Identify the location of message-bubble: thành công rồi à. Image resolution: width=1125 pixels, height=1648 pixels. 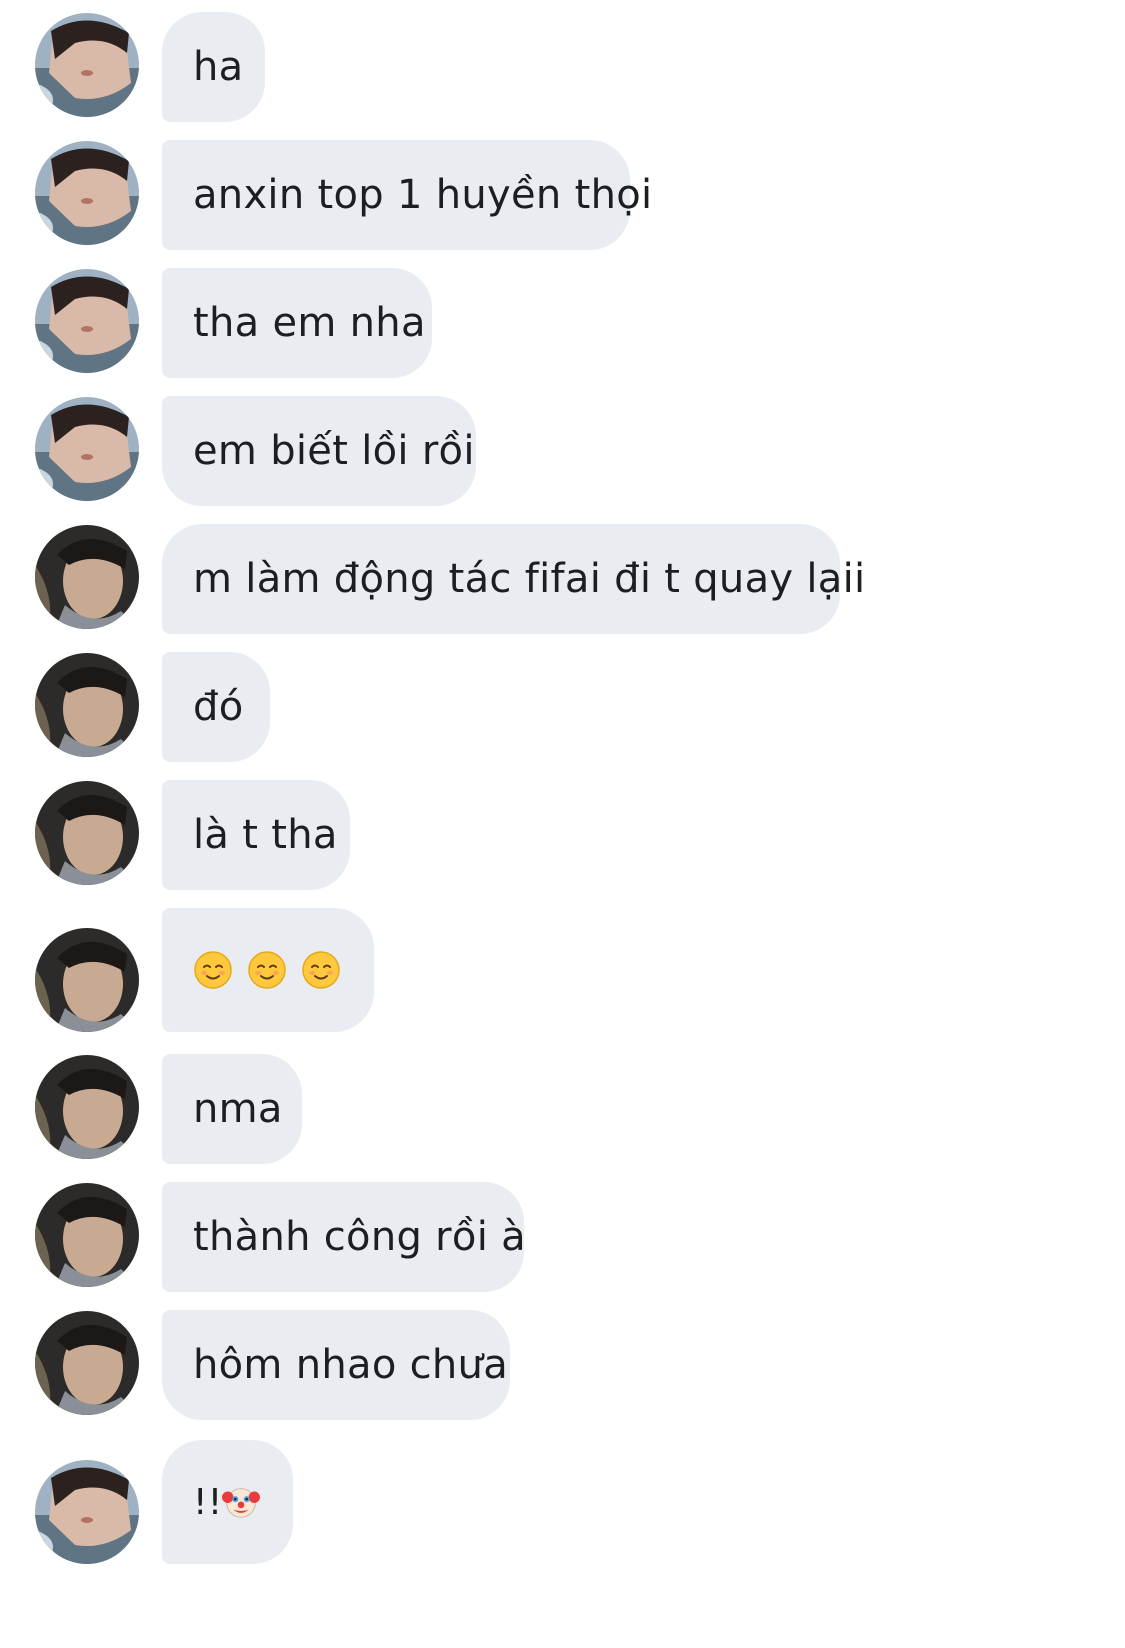
(344, 1237).